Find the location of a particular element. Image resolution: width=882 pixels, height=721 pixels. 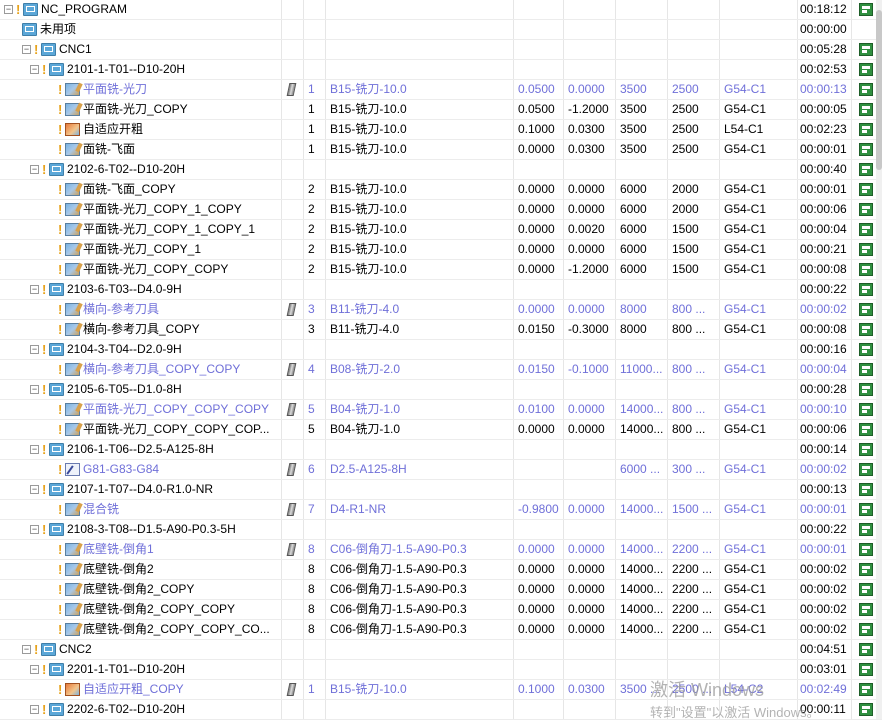

name-cell: ! 平面铣-光刀_COPY_1_COPY is located at coordinates (141, 209).